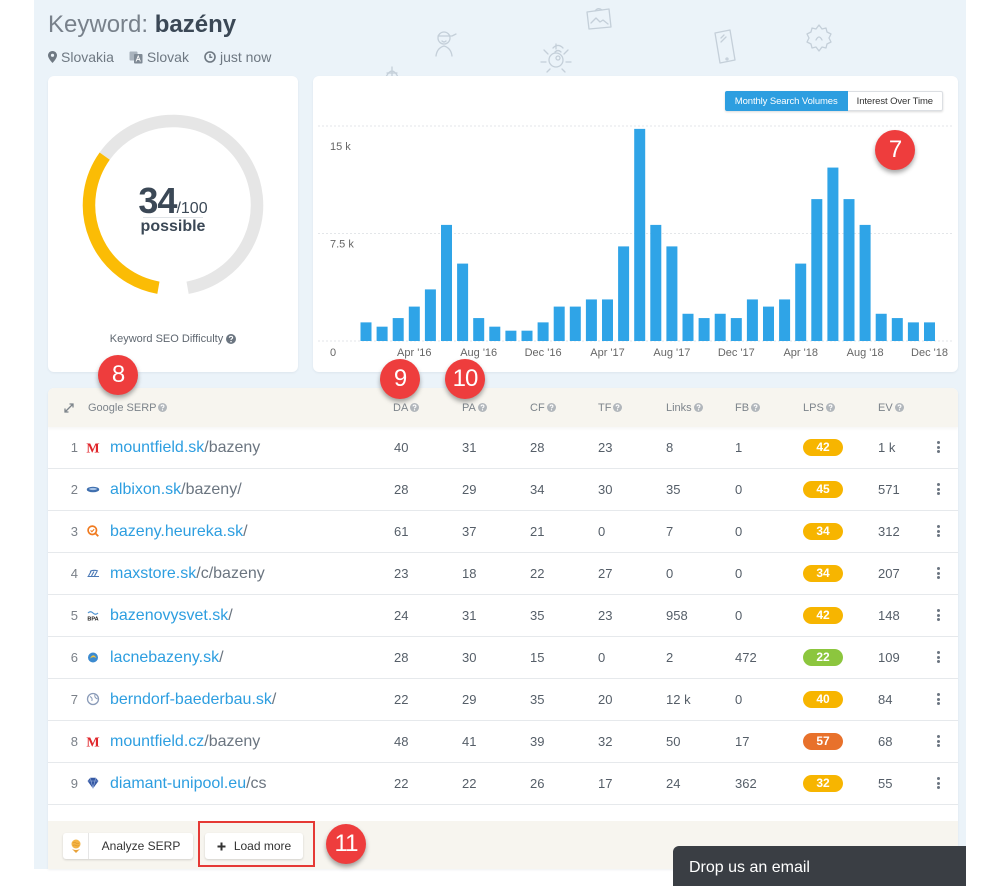 The image size is (1000, 886). What do you see at coordinates (179, 531) in the screenshot?
I see `result-url-link: bazeny.heureka.sk/` at bounding box center [179, 531].